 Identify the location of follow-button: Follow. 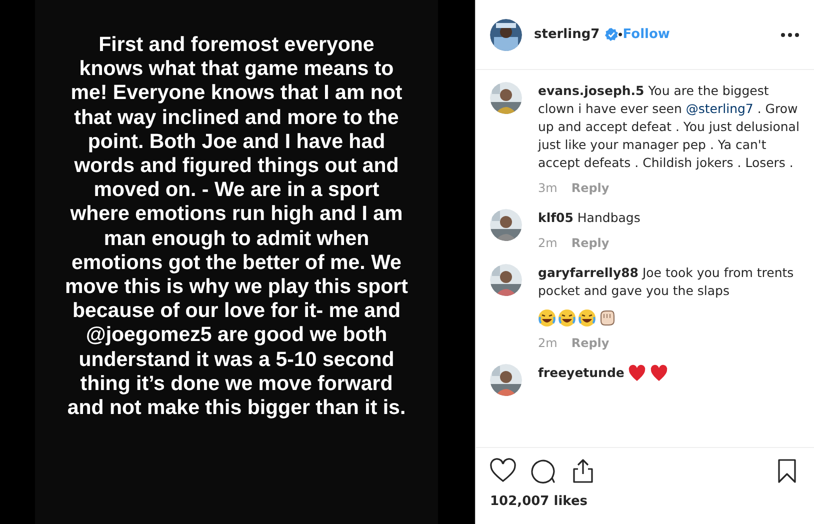
(646, 34).